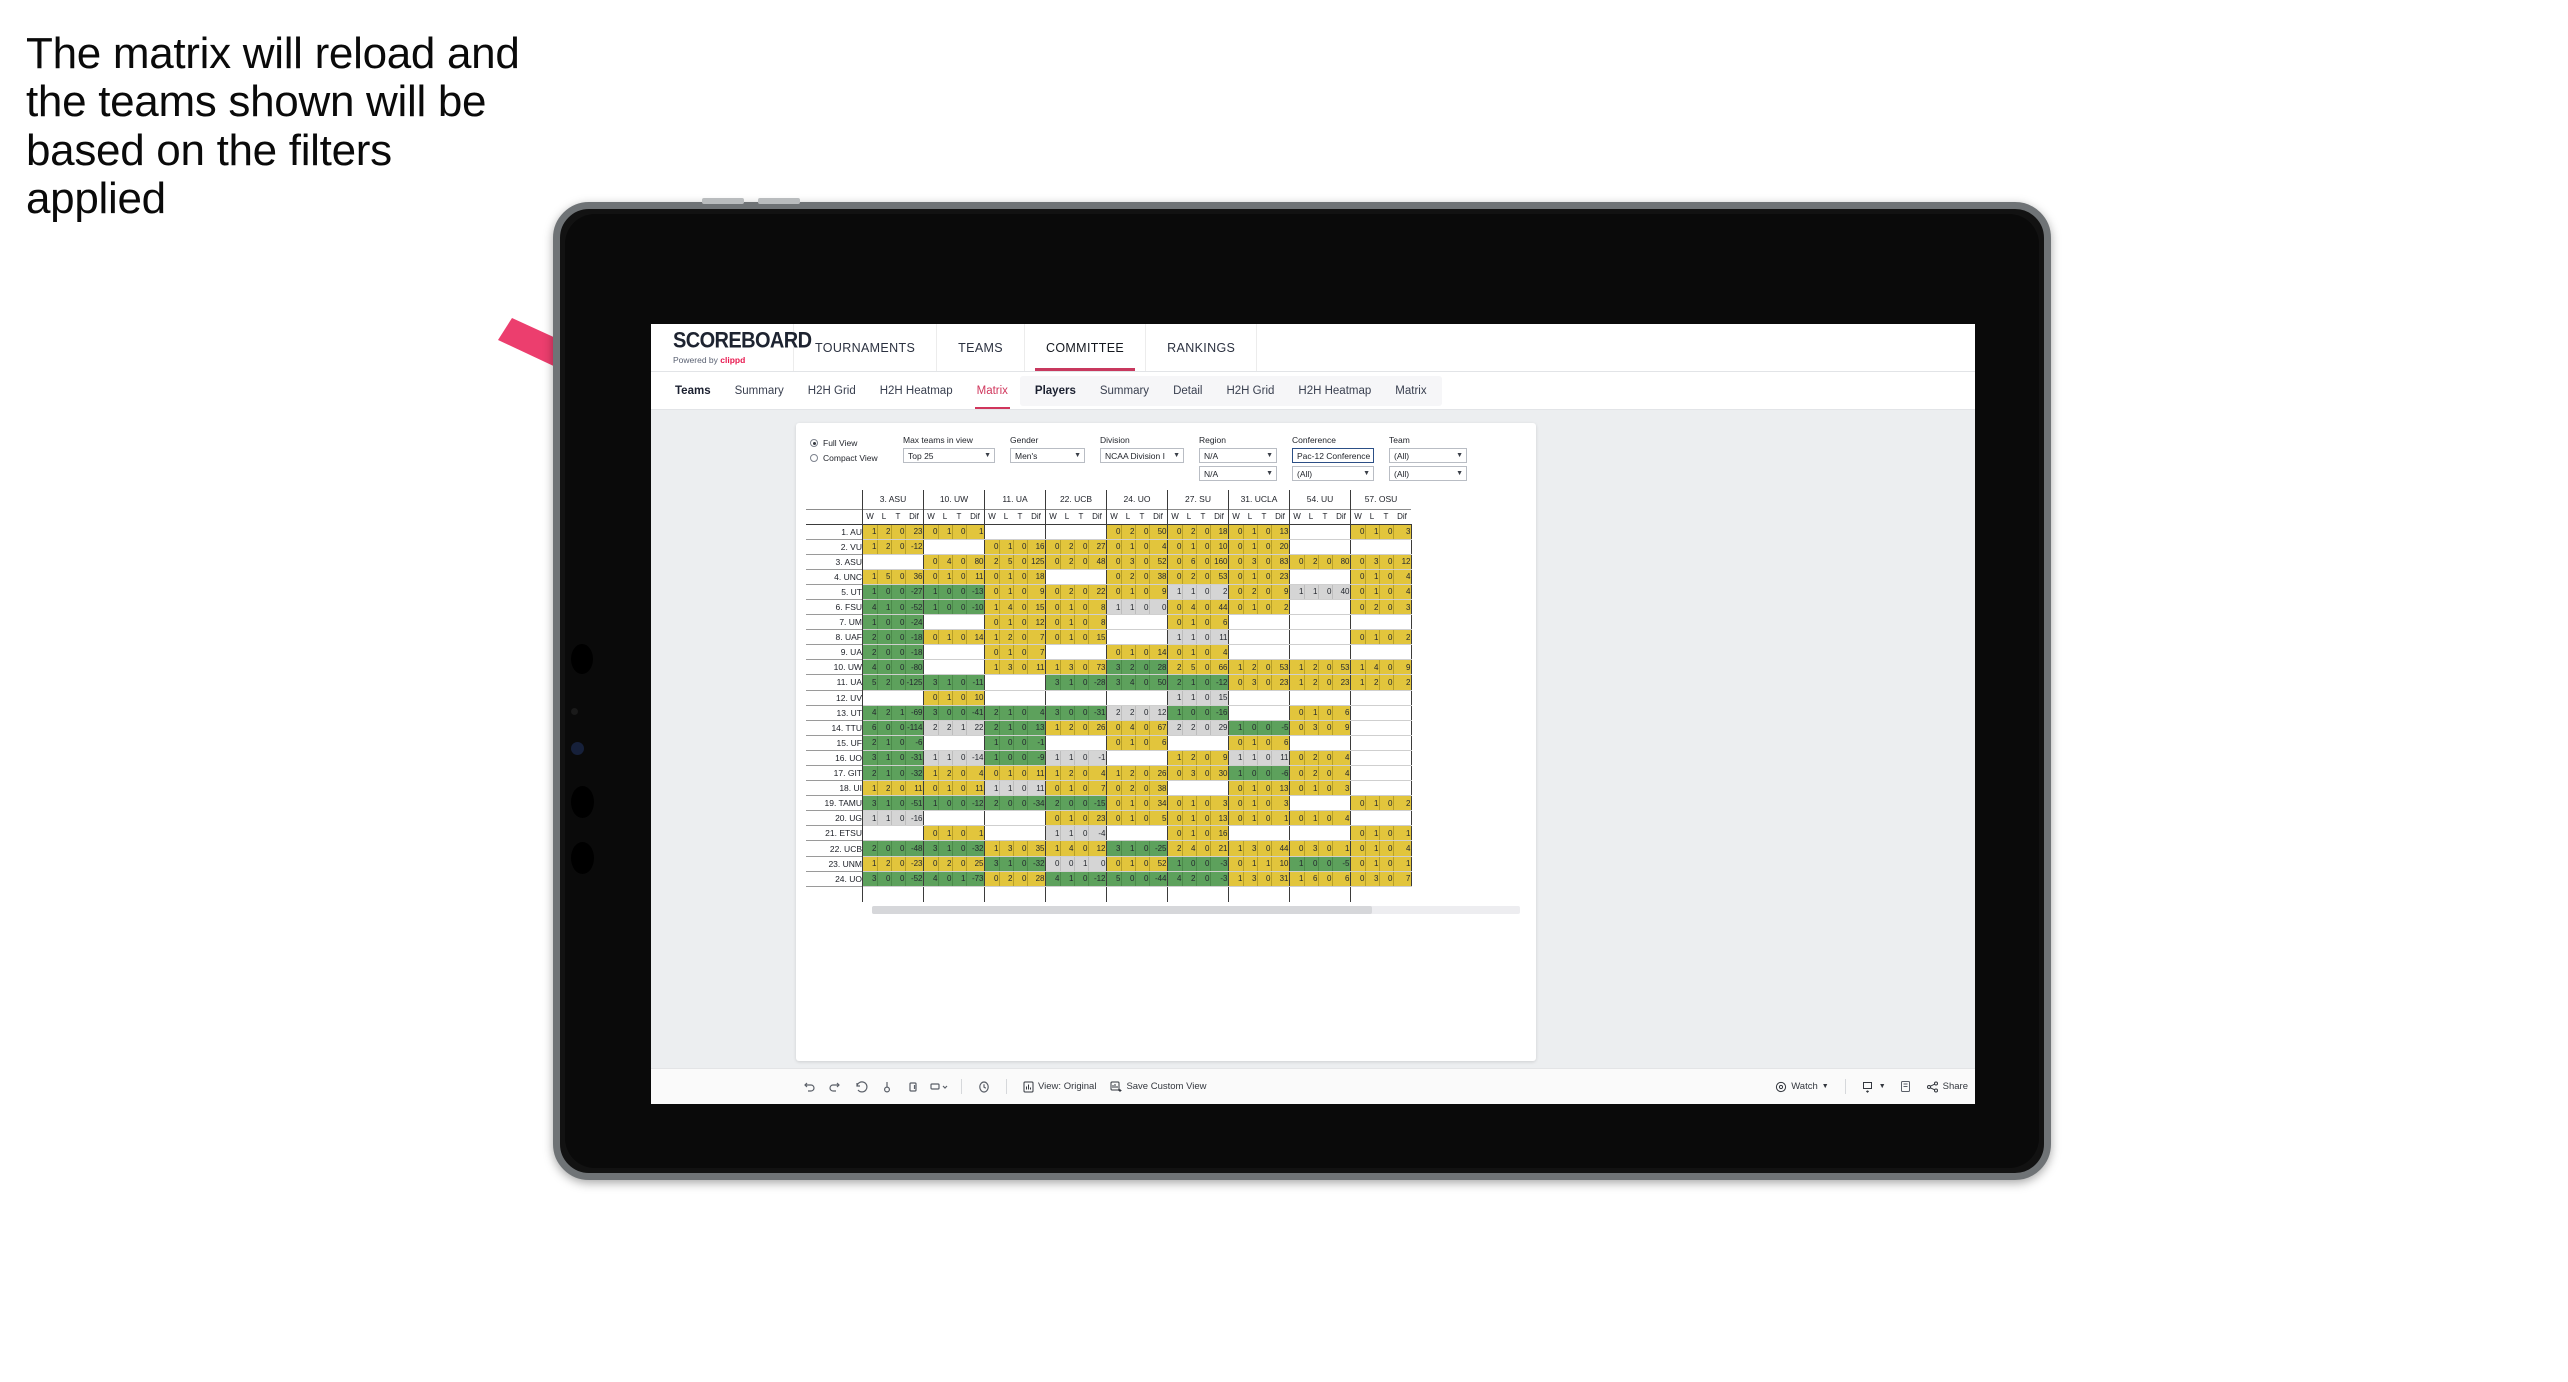  I want to click on matrix-cell: -5, so click(1280, 728).